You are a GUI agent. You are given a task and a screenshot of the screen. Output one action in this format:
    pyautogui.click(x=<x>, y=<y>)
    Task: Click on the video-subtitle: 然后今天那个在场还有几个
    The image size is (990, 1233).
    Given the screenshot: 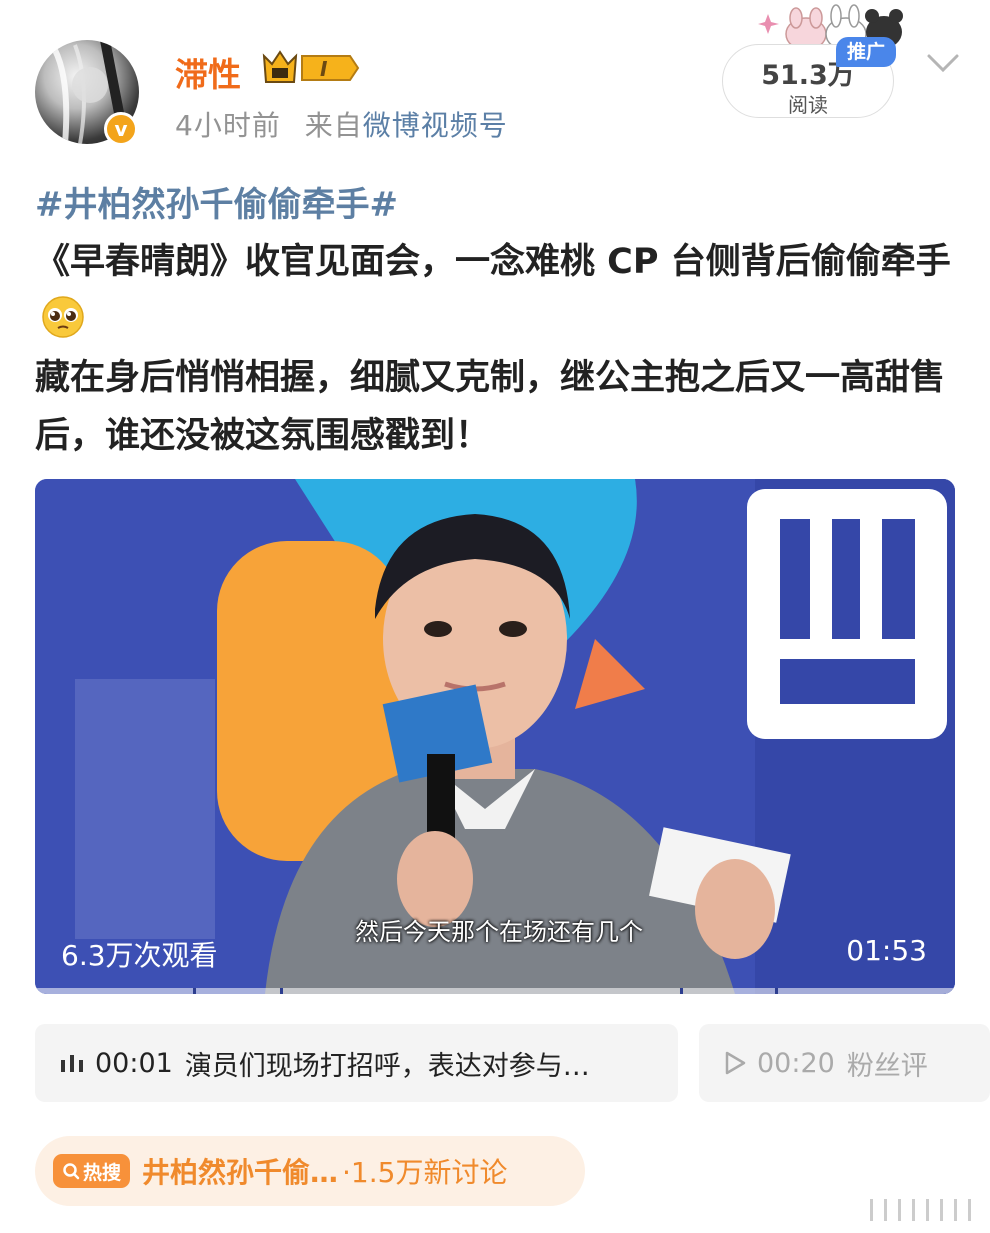 What is the action you would take?
    pyautogui.click(x=499, y=932)
    